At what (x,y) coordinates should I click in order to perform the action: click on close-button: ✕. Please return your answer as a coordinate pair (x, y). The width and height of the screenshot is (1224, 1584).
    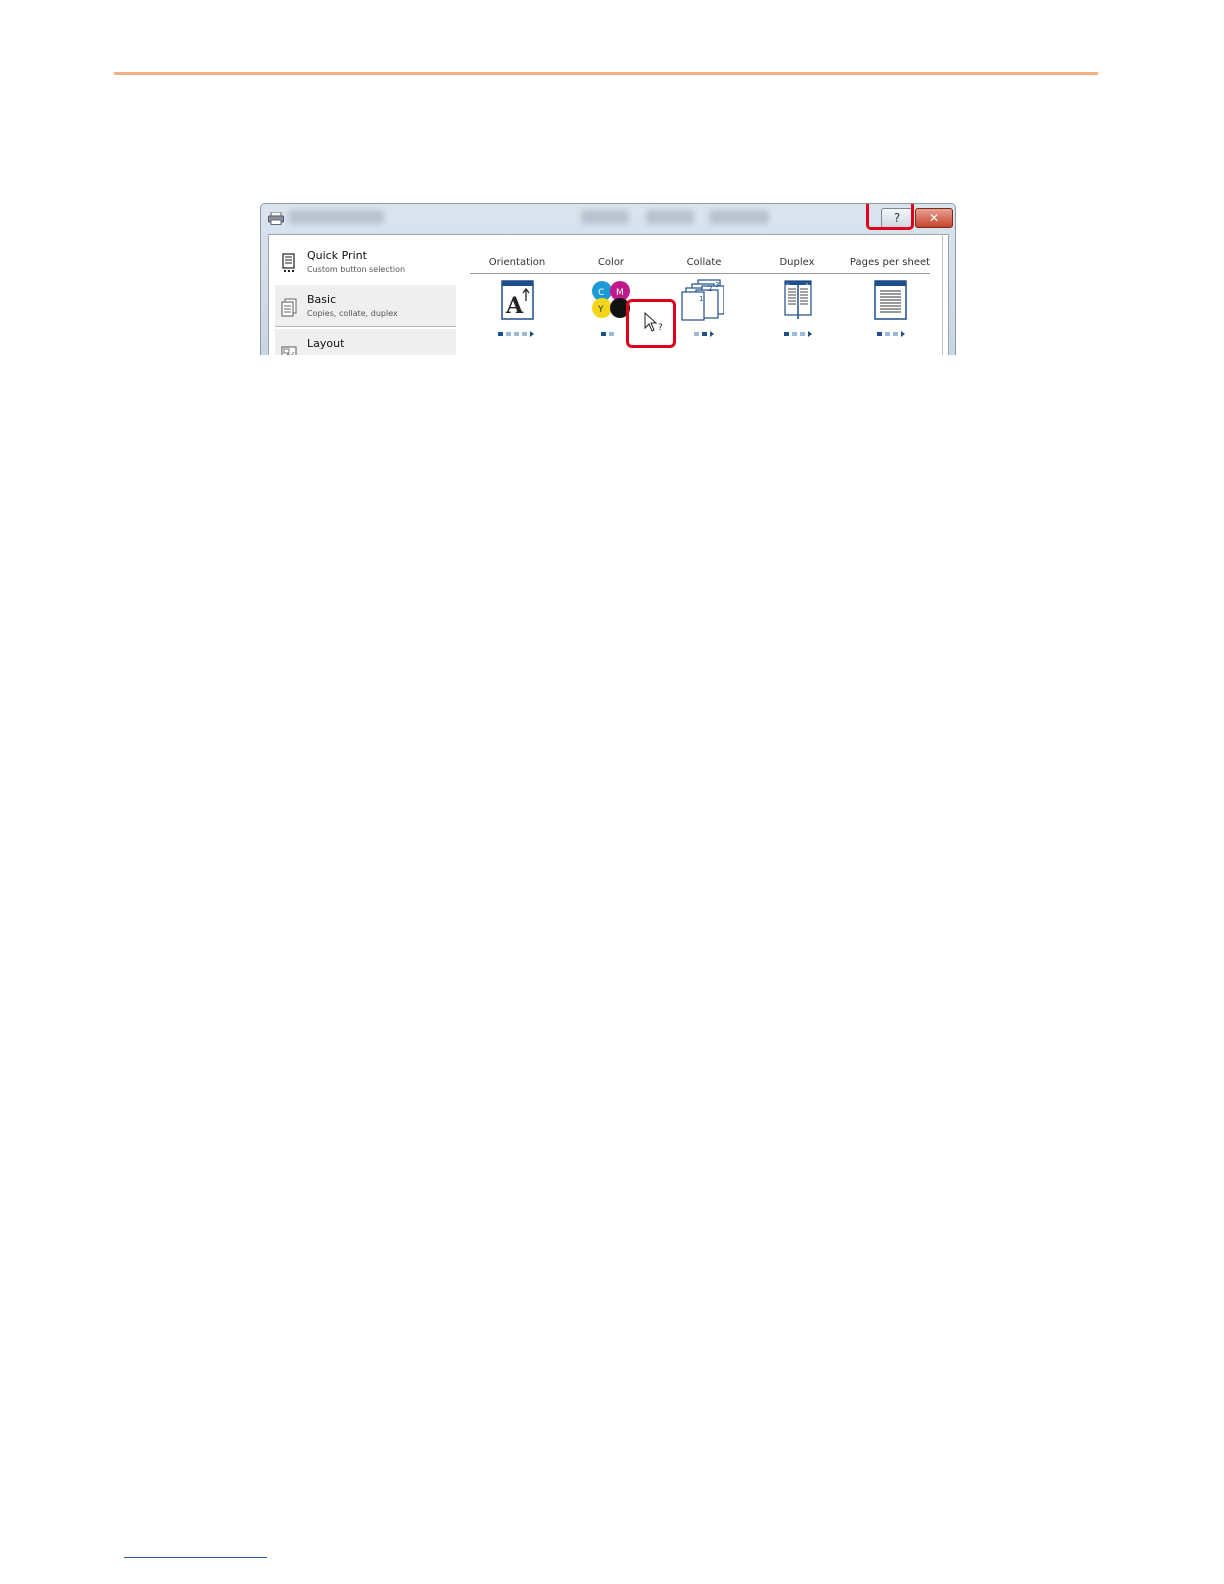
    Looking at the image, I should click on (934, 218).